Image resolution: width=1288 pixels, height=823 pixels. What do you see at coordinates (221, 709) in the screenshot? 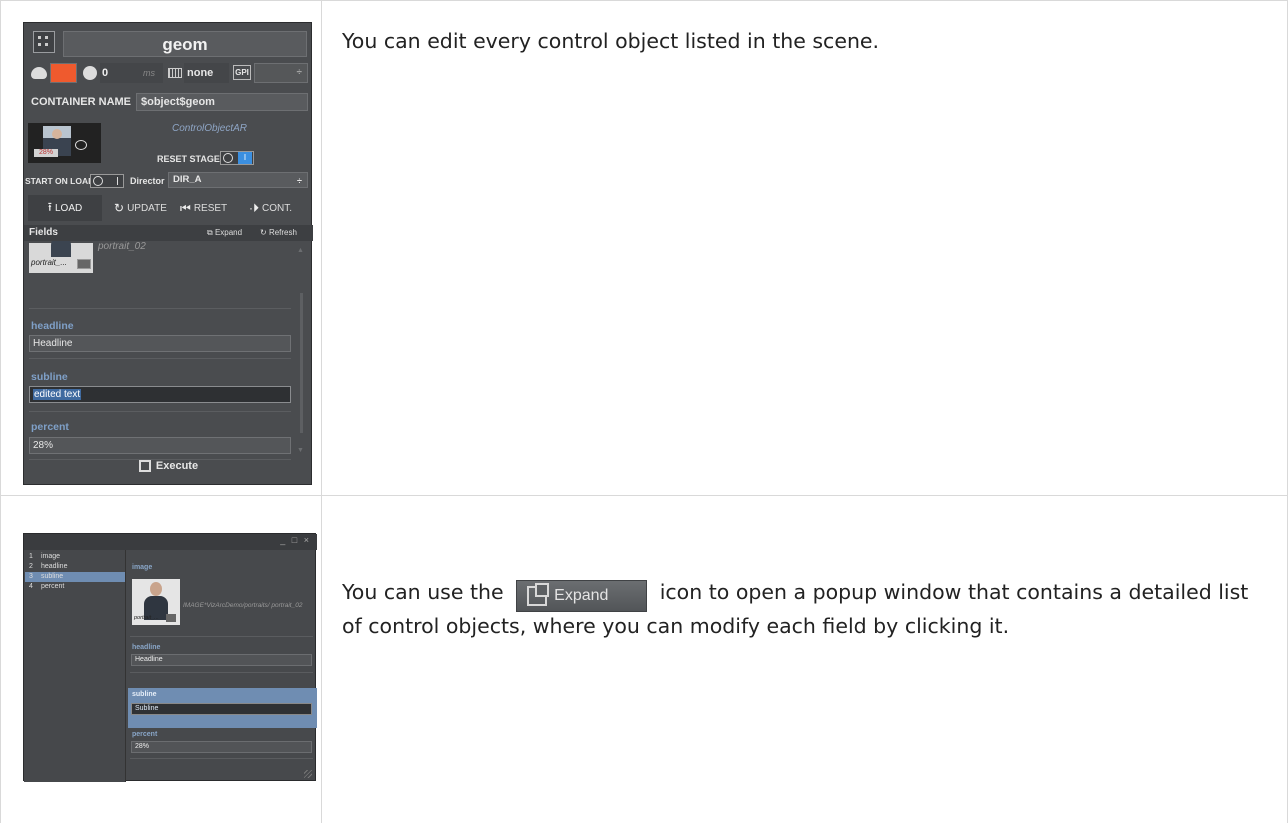
I see `subline-input: Subline` at bounding box center [221, 709].